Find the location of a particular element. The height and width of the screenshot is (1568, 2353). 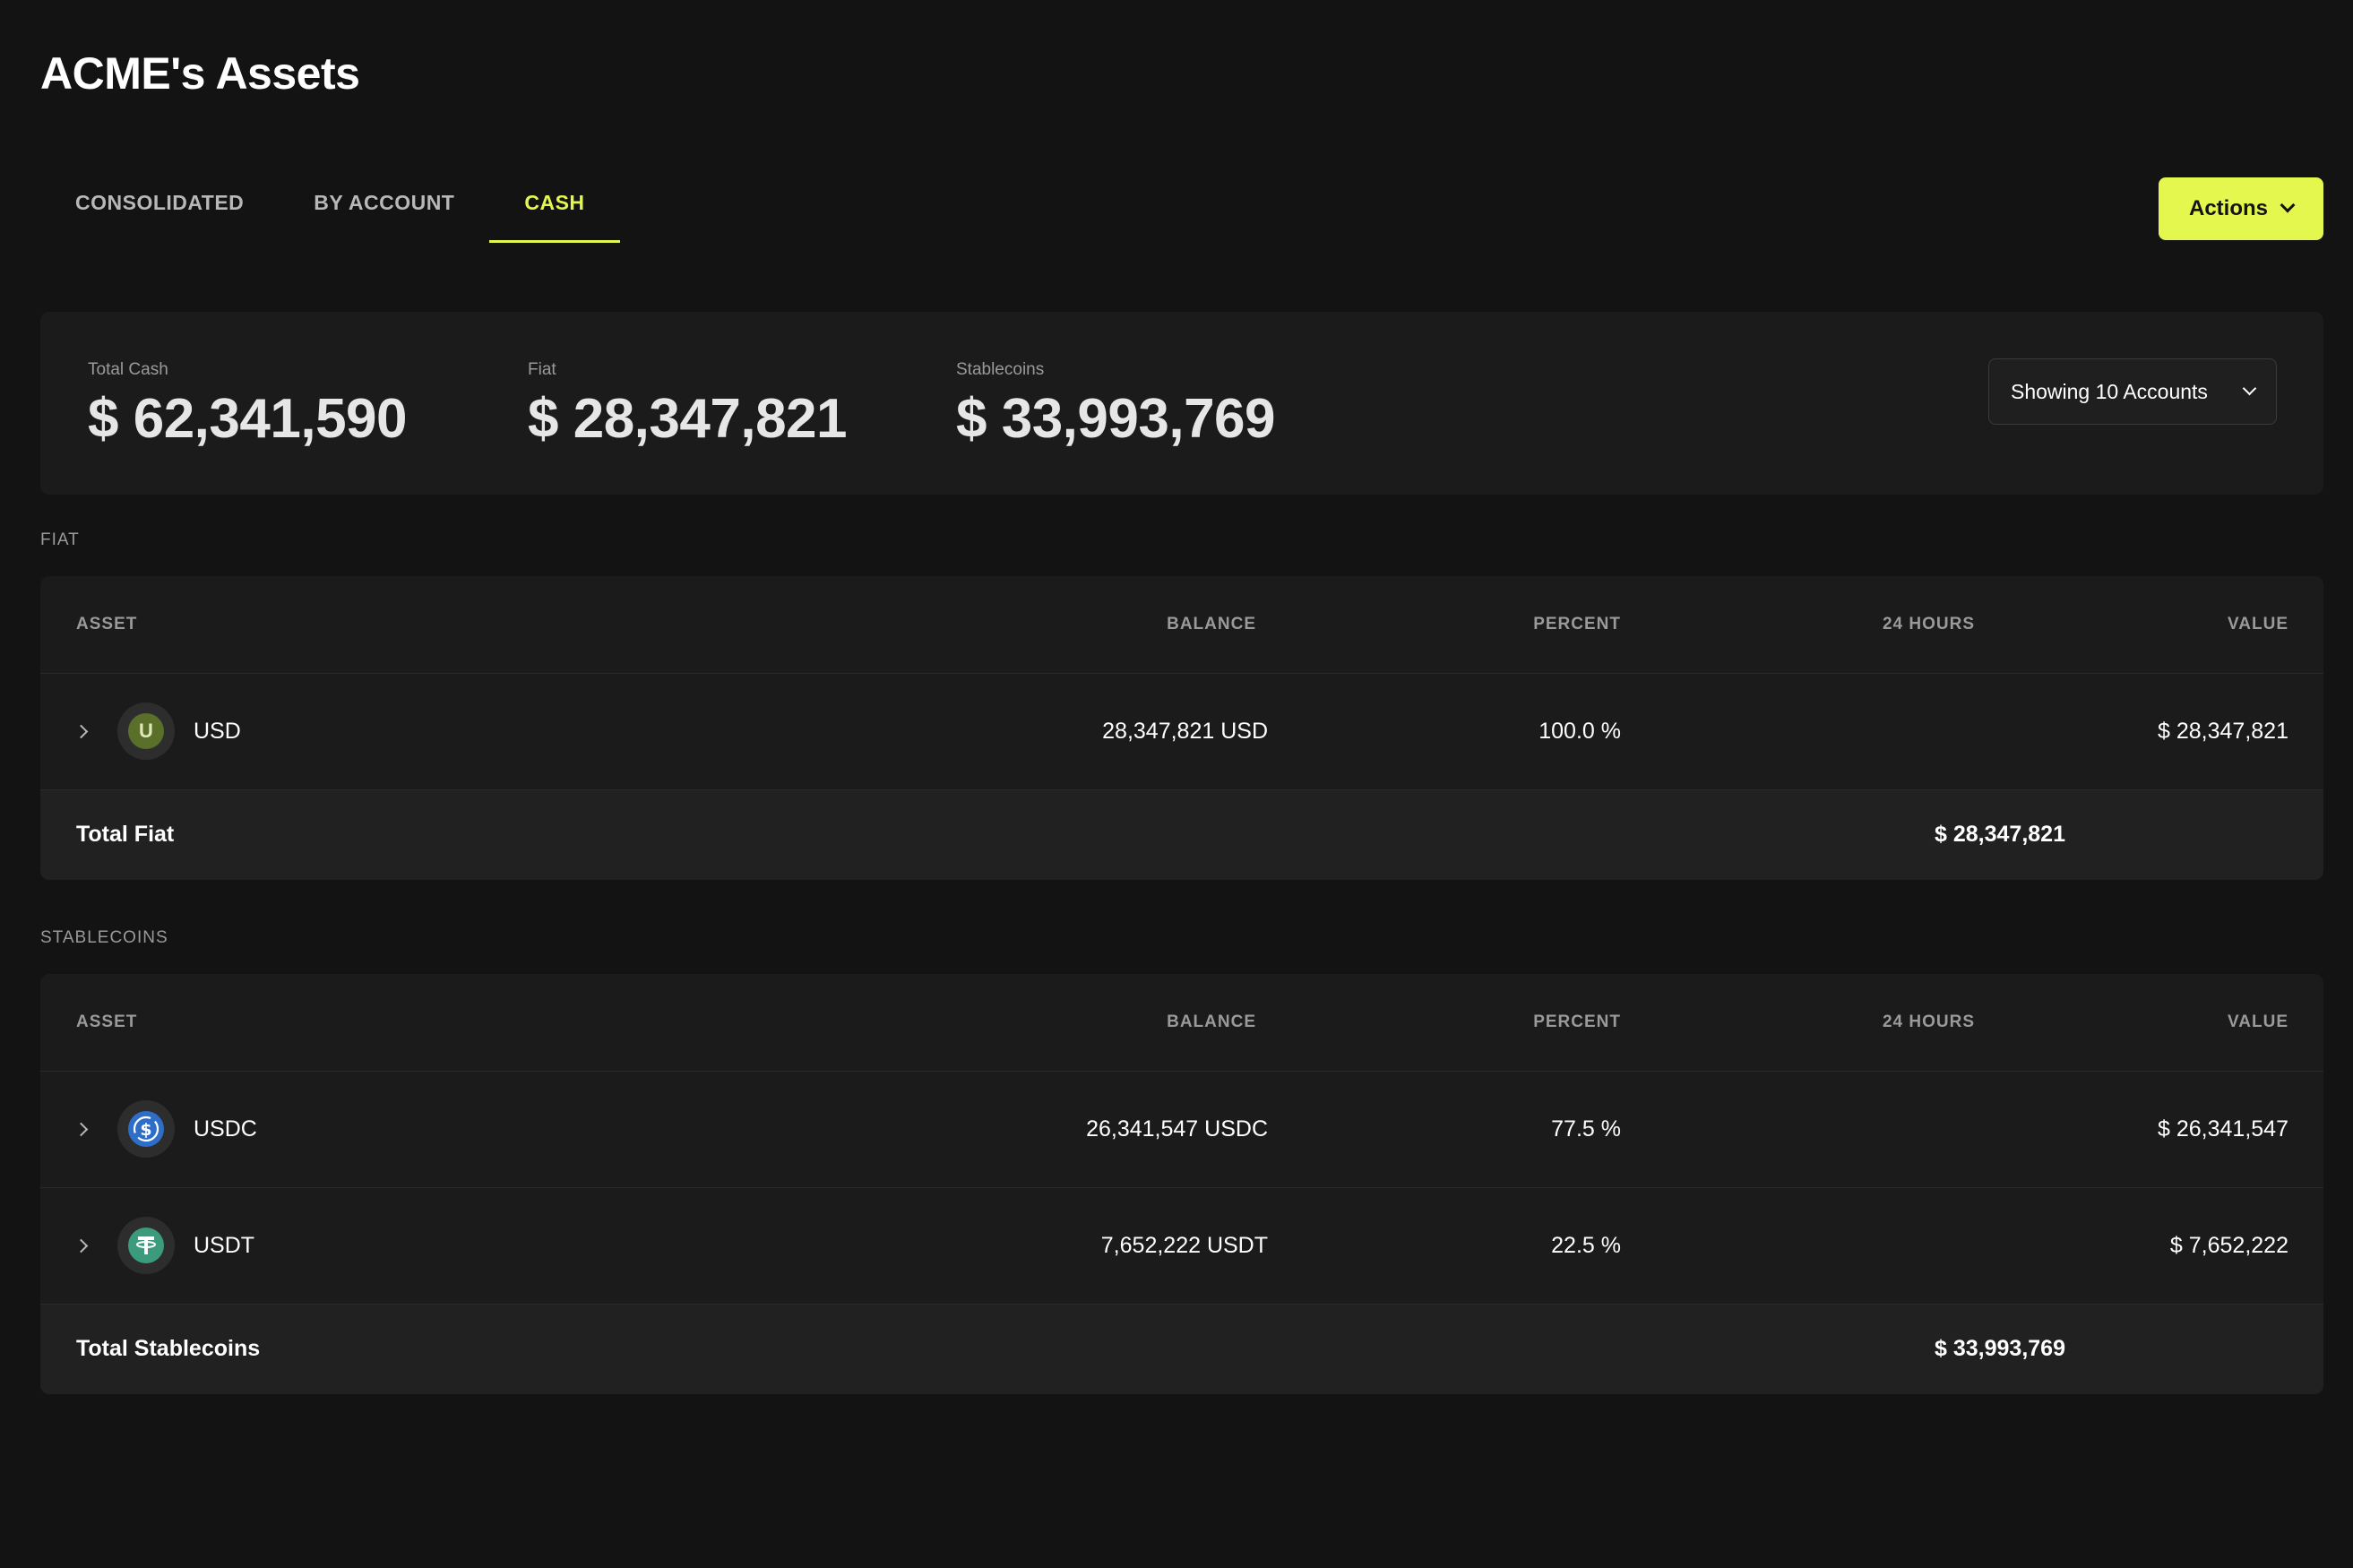

asset-percent: 100.0 % is located at coordinates (1579, 731).